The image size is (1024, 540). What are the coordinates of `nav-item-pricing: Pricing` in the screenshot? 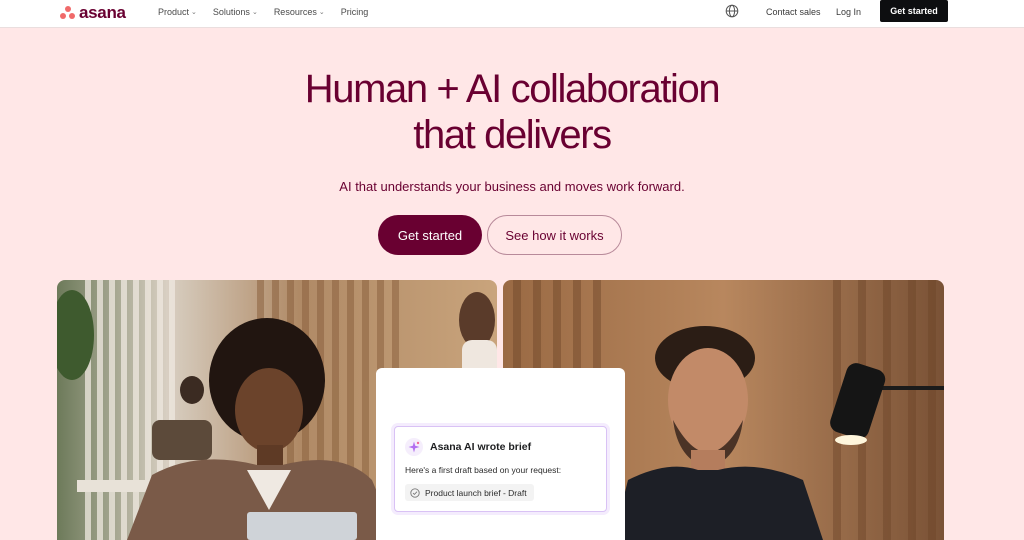 It's located at (355, 12).